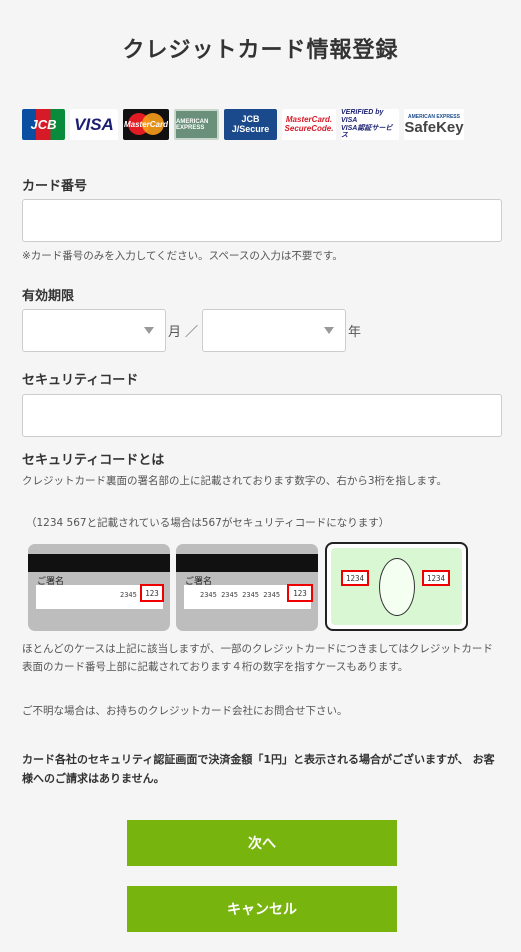  Describe the element at coordinates (182, 256) in the screenshot. I see `card-number-note: ※カード番号のみを入力してください。スペースの入力は不要です。` at that location.